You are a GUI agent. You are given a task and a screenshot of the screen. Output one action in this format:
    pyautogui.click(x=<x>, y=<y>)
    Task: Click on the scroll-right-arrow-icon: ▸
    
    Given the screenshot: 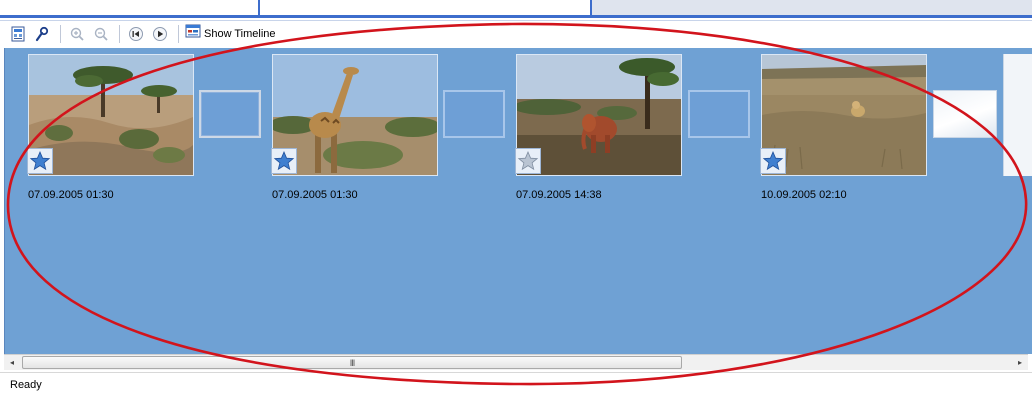 What is the action you would take?
    pyautogui.click(x=1020, y=362)
    